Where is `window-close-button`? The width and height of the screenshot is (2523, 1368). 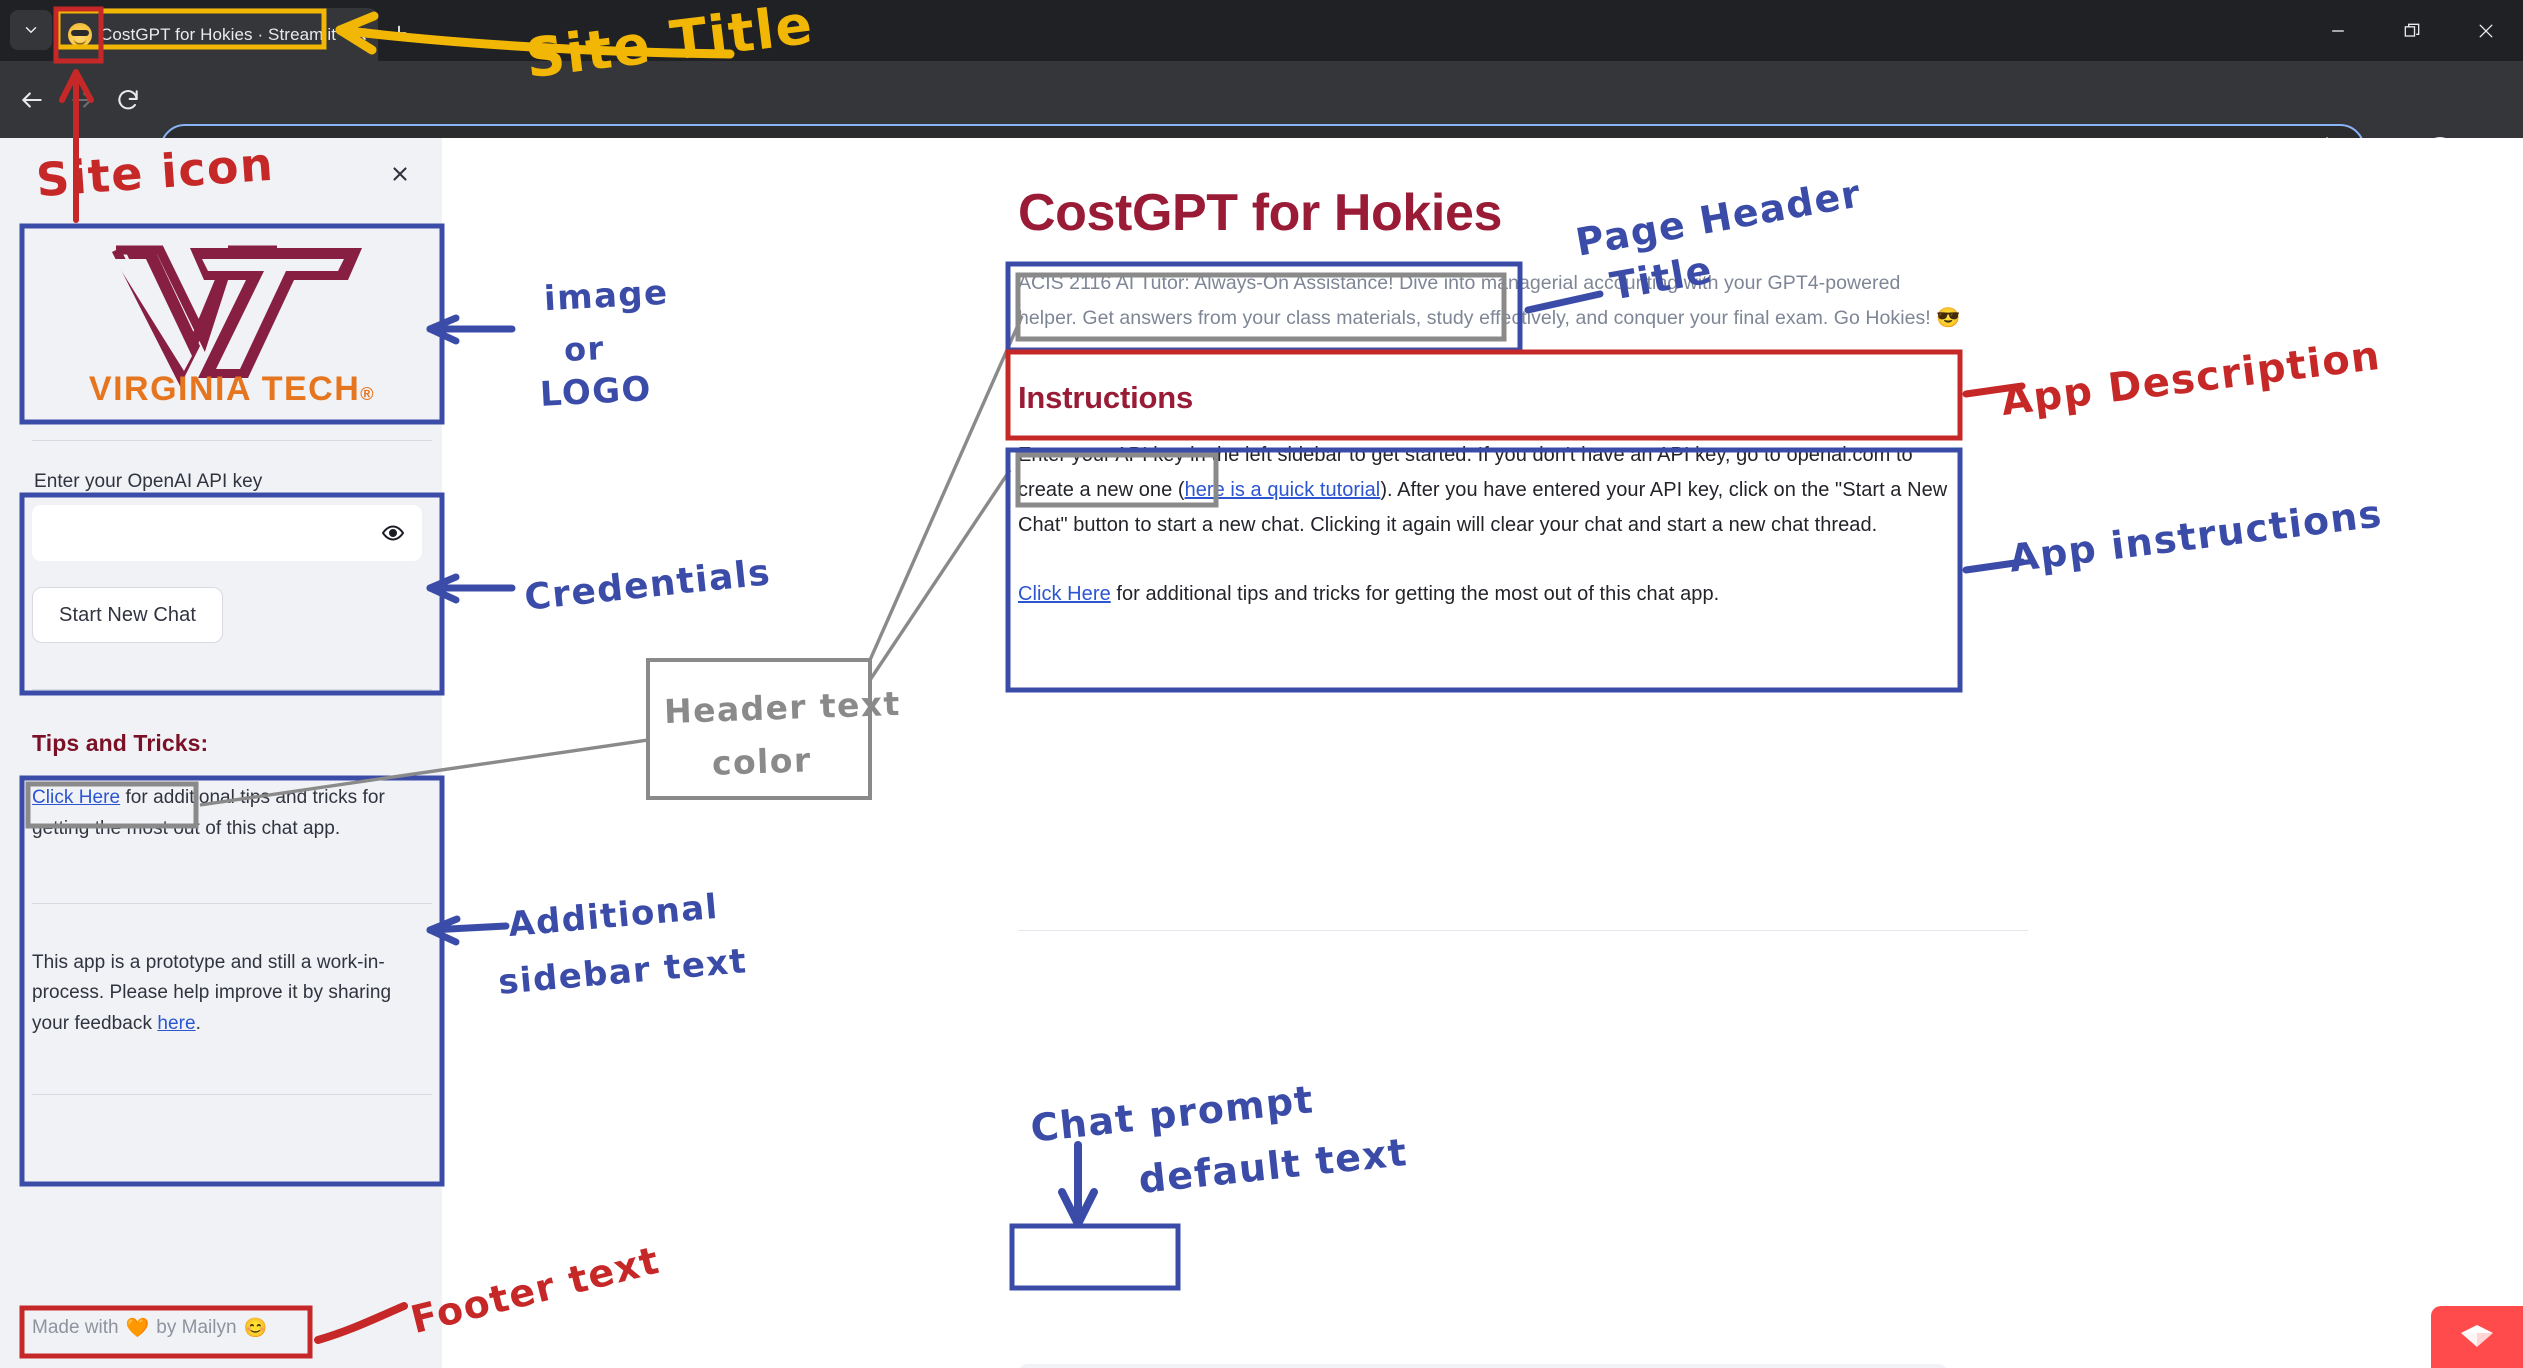 window-close-button is located at coordinates (2486, 30).